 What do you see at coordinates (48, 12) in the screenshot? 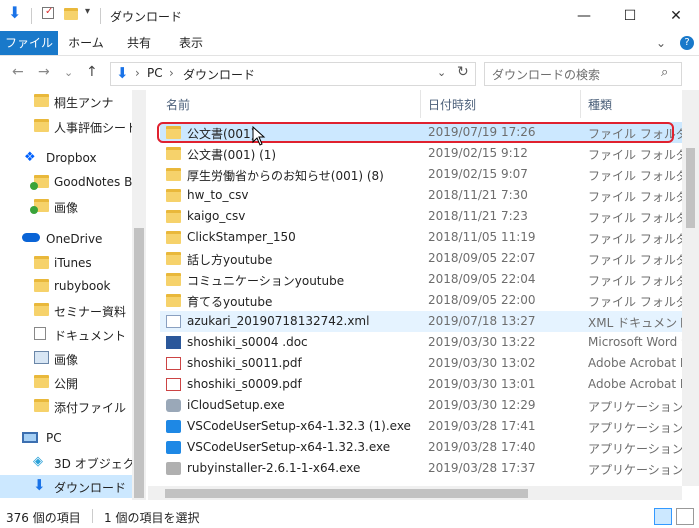
I see `properties-icon: ✓` at bounding box center [48, 12].